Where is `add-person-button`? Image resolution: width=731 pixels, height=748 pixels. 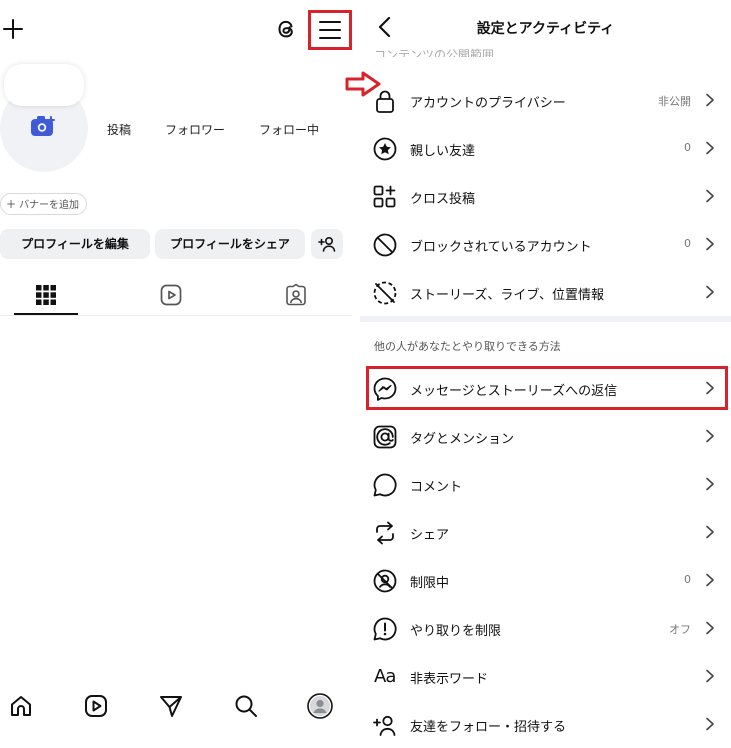 add-person-button is located at coordinates (327, 244).